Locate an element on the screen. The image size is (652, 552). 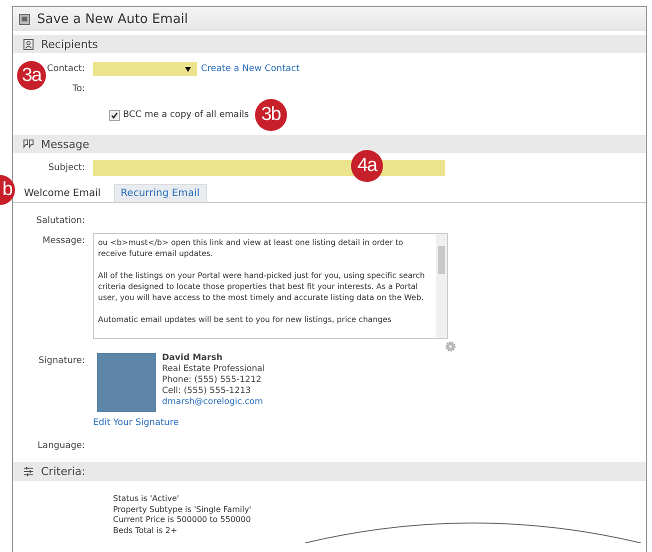
section-title: Message is located at coordinates (65, 144).